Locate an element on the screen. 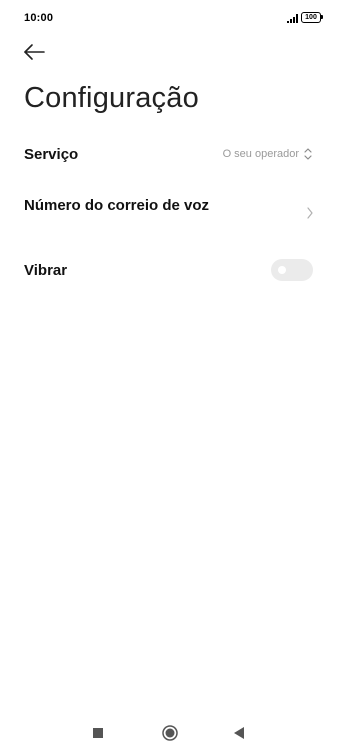  arrow-left-icon is located at coordinates (34, 52).